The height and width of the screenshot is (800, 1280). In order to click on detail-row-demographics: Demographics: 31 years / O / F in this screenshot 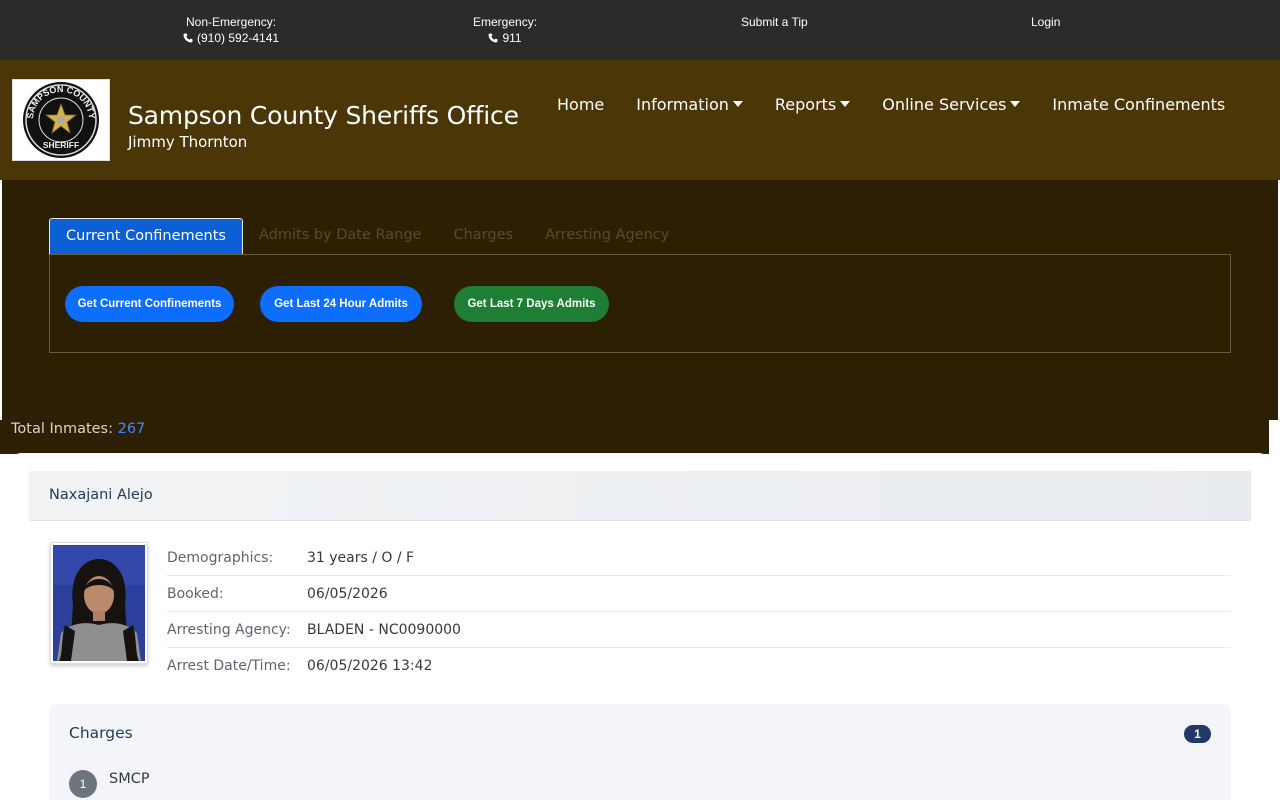, I will do `click(699, 558)`.